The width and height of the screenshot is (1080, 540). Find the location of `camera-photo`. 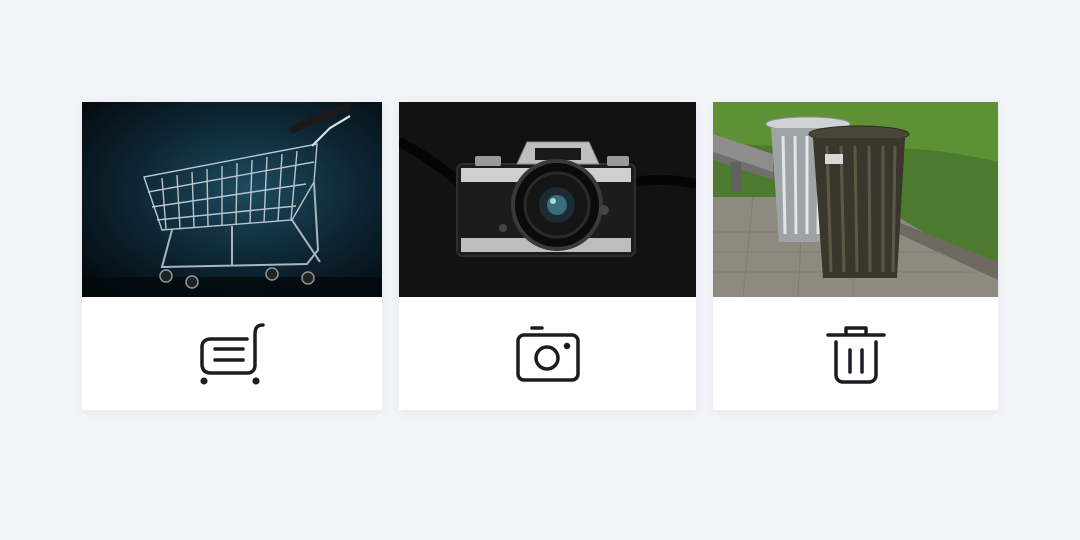

camera-photo is located at coordinates (547, 199).